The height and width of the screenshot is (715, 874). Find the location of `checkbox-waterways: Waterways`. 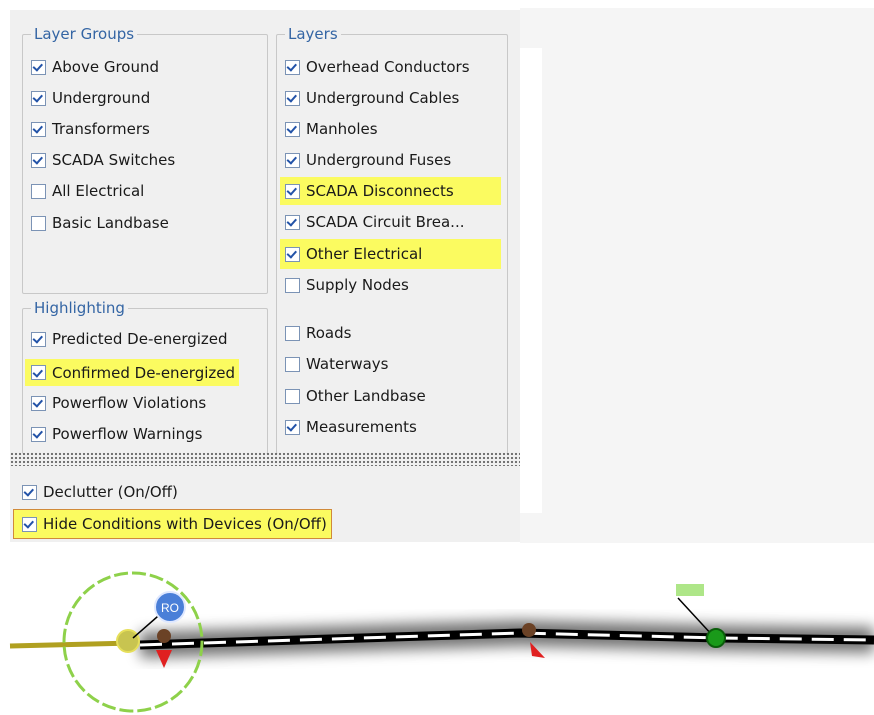

checkbox-waterways: Waterways is located at coordinates (339, 364).